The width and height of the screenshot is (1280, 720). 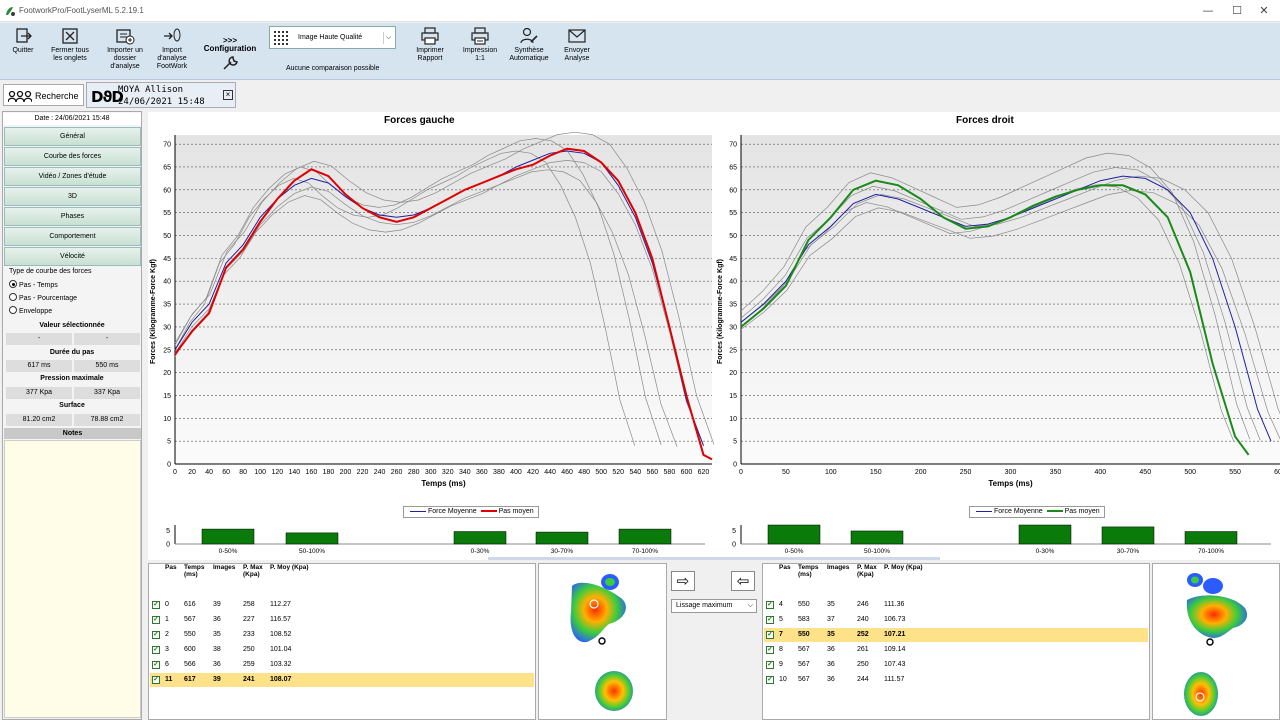 I want to click on table-row: ✓ 11 617 39 241 108.07, so click(x=342, y=680).